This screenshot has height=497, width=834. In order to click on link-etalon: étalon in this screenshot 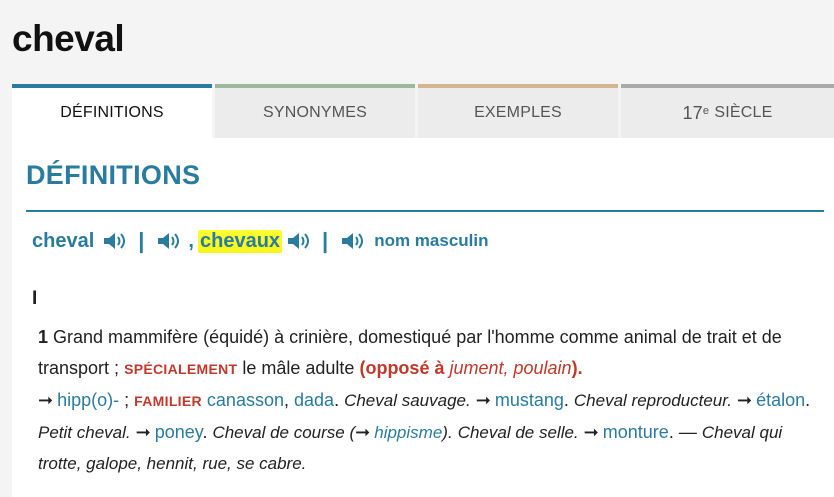, I will do `click(780, 400)`.